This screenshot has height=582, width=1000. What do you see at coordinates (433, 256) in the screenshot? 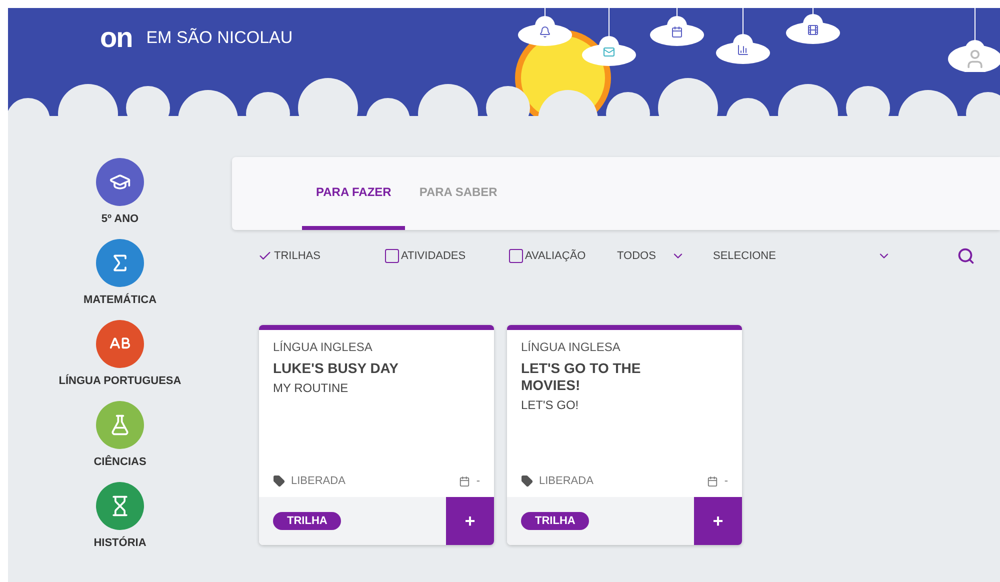
I see `filter-label: ATIVIDADES` at bounding box center [433, 256].